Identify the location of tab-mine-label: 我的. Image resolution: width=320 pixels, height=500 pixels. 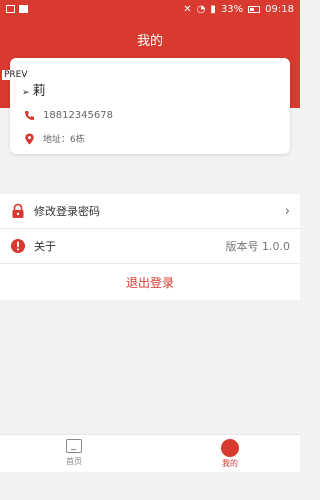
(230, 463).